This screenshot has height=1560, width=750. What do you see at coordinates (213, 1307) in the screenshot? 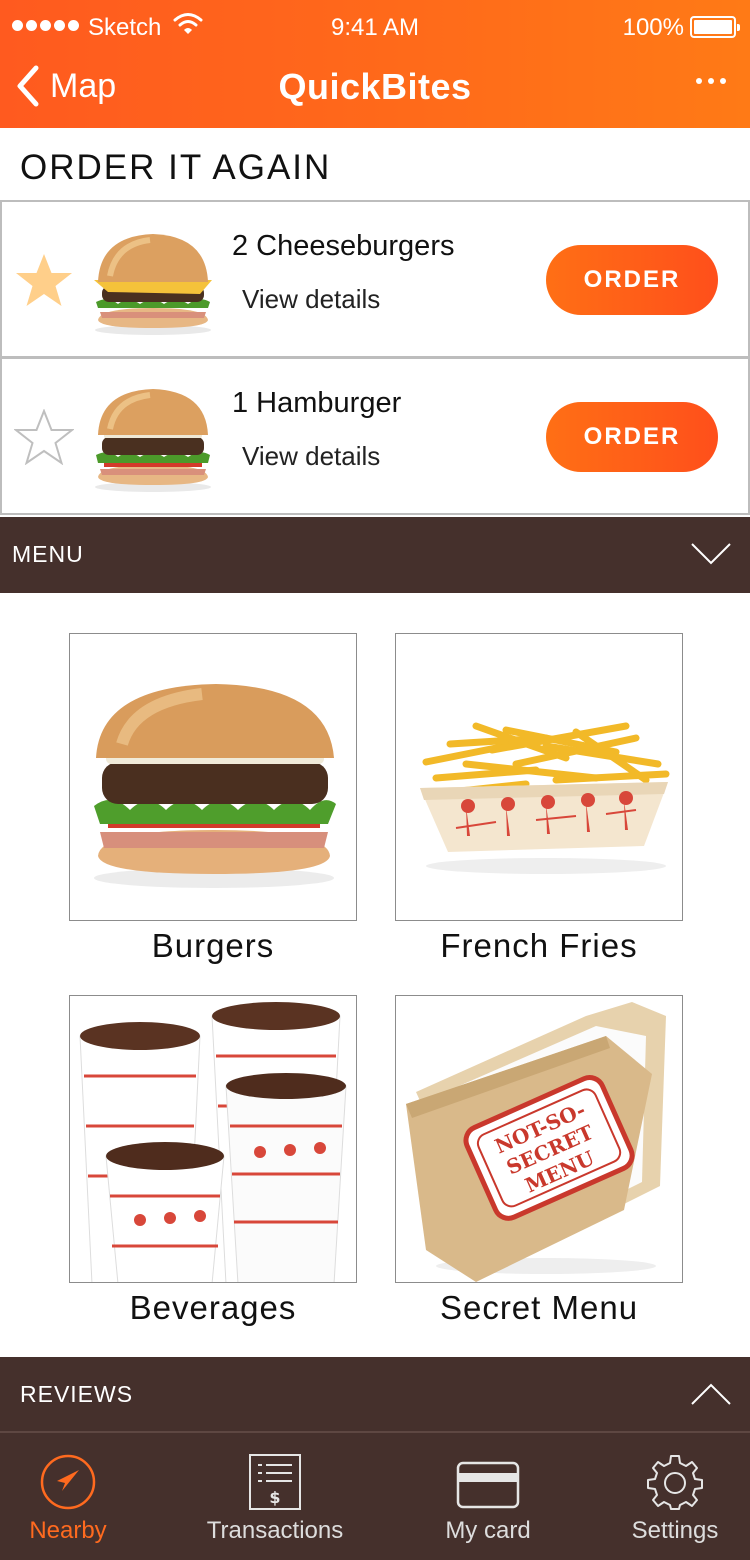
I see `menu-category-label: Beverages` at bounding box center [213, 1307].